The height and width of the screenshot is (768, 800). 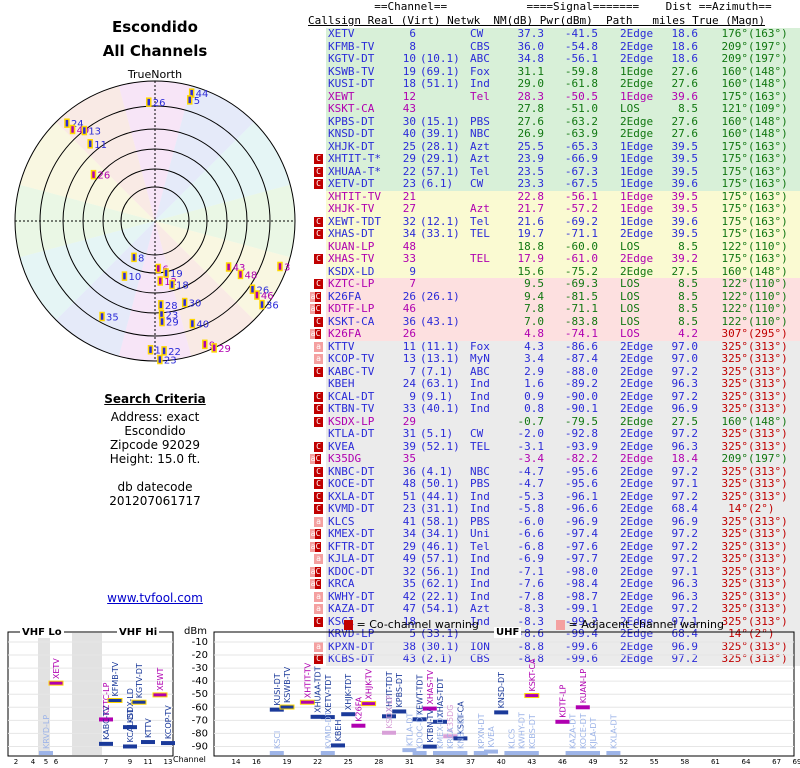 I want to click on cell-mg: (197°), so click(x=768, y=458).